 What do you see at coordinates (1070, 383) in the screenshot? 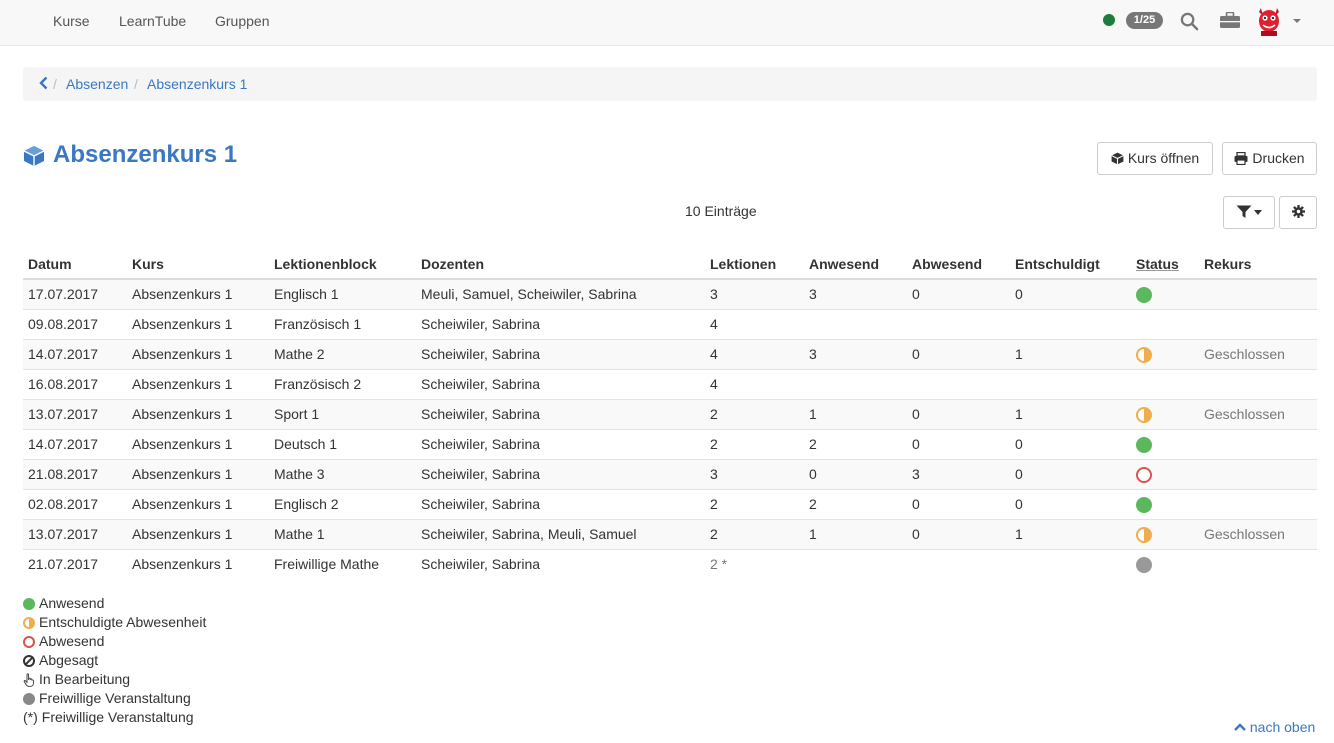
I see `cell-entschuldigt` at bounding box center [1070, 383].